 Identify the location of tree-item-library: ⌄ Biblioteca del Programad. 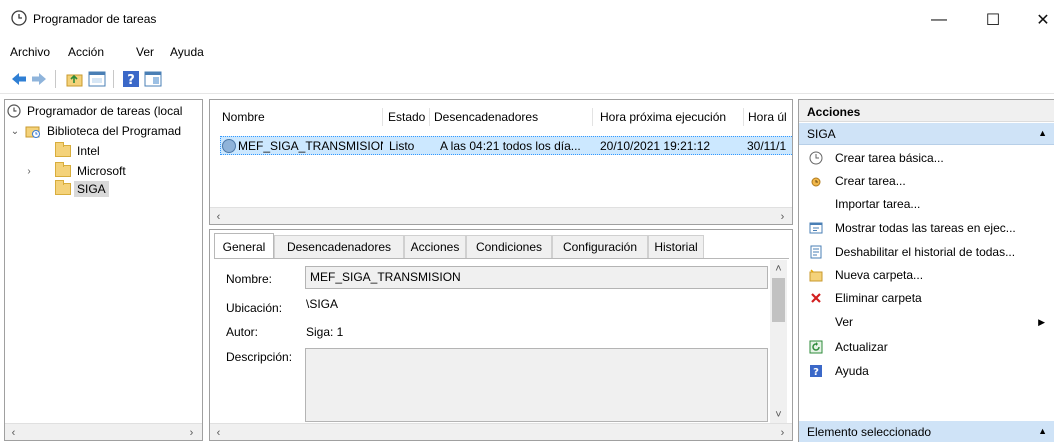
(96, 131).